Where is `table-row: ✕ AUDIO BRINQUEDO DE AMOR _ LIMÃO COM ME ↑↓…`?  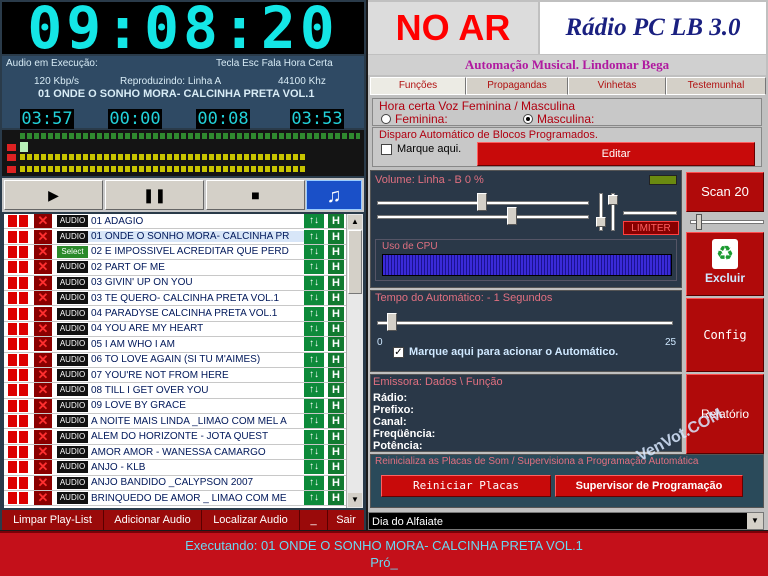
table-row: ✕ AUDIO BRINQUEDO DE AMOR _ LIMÃO COM ME ↑↓… is located at coordinates (175, 499).